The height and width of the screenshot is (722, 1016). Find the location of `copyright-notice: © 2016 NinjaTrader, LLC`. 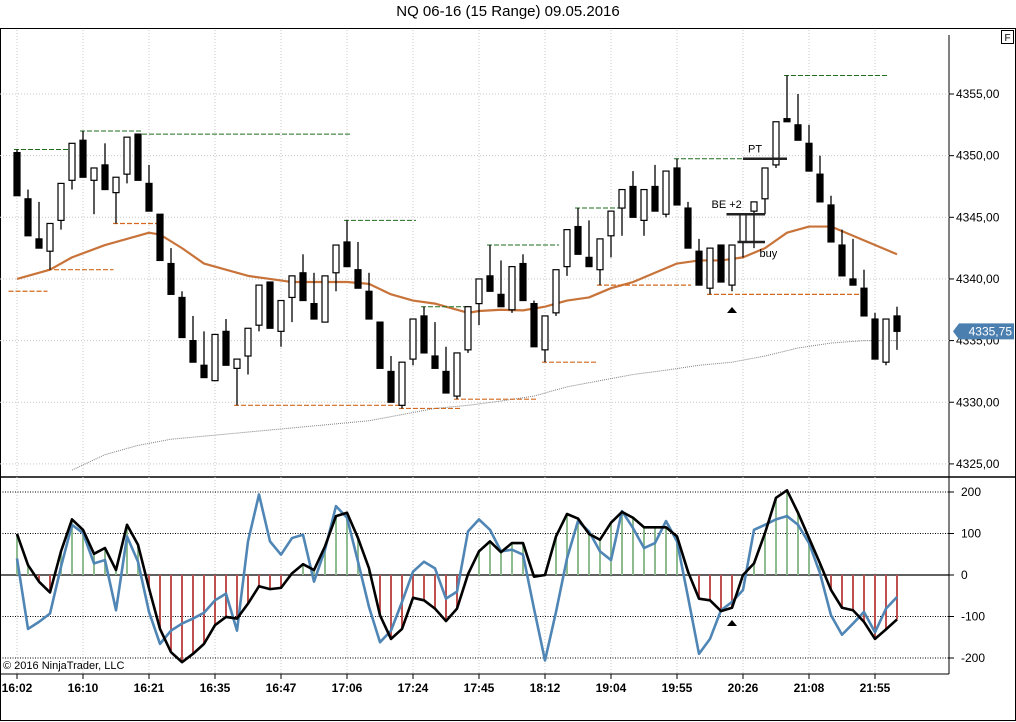

copyright-notice: © 2016 NinjaTrader, LLC is located at coordinates (63, 666).